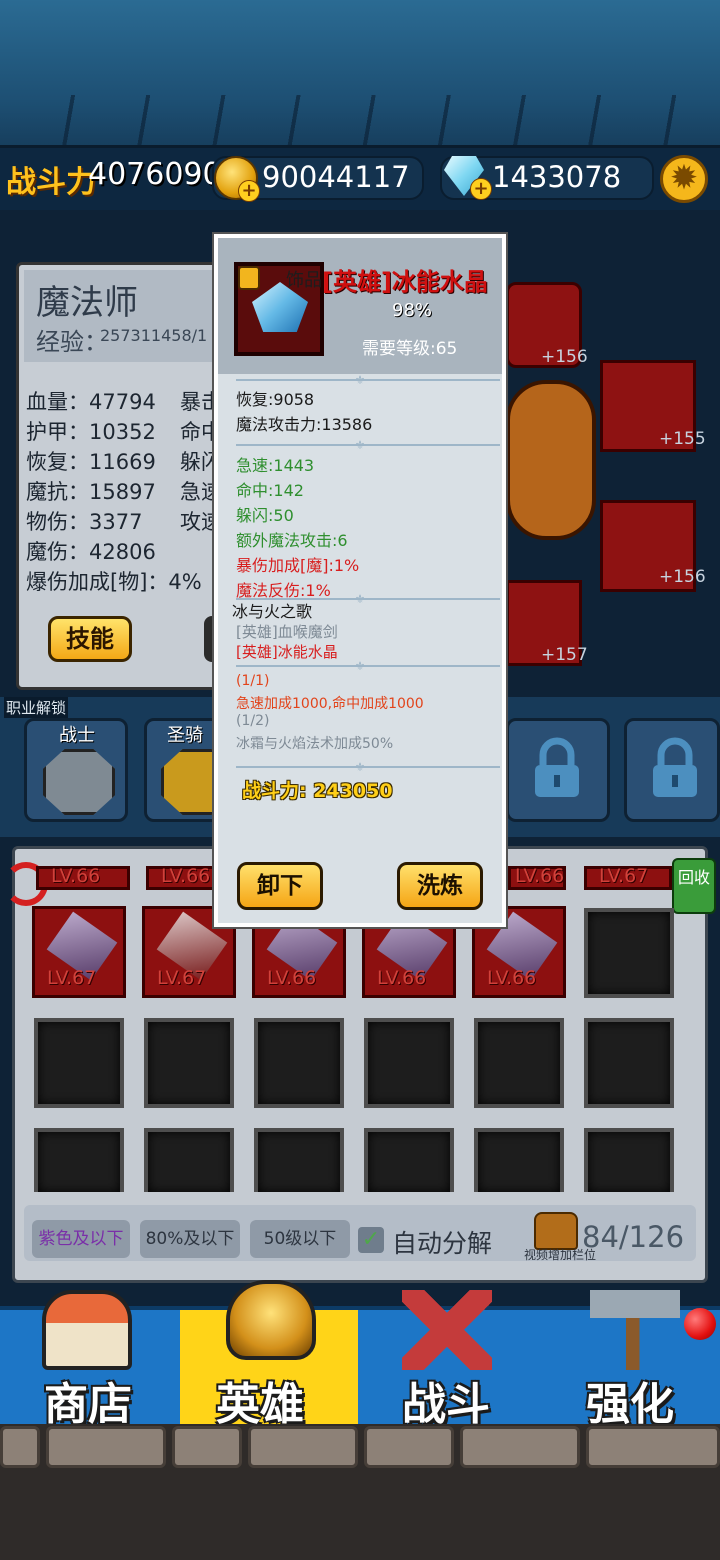 The image size is (720, 1560). What do you see at coordinates (653, 406) in the screenshot?
I see `equipment-slot-weapon: +155` at bounding box center [653, 406].